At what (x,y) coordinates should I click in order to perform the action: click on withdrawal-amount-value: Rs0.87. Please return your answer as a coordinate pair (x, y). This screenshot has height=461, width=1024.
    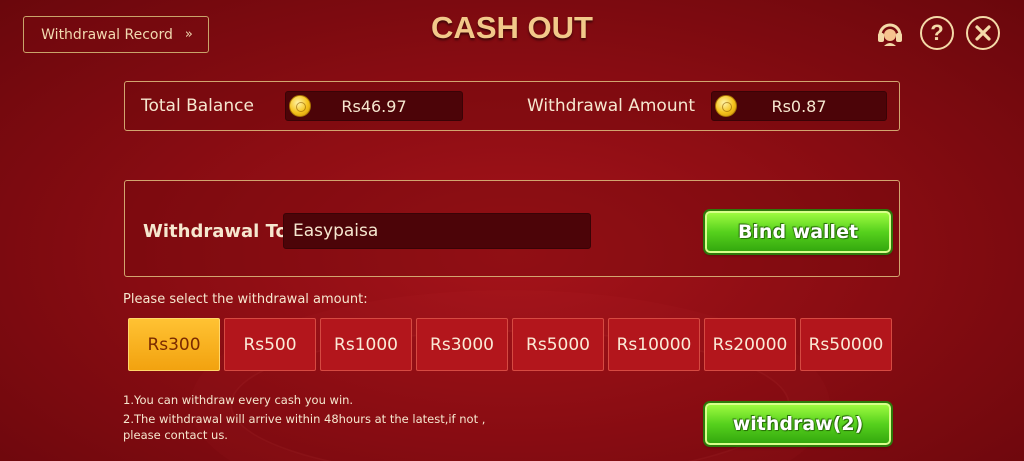
    Looking at the image, I should click on (799, 106).